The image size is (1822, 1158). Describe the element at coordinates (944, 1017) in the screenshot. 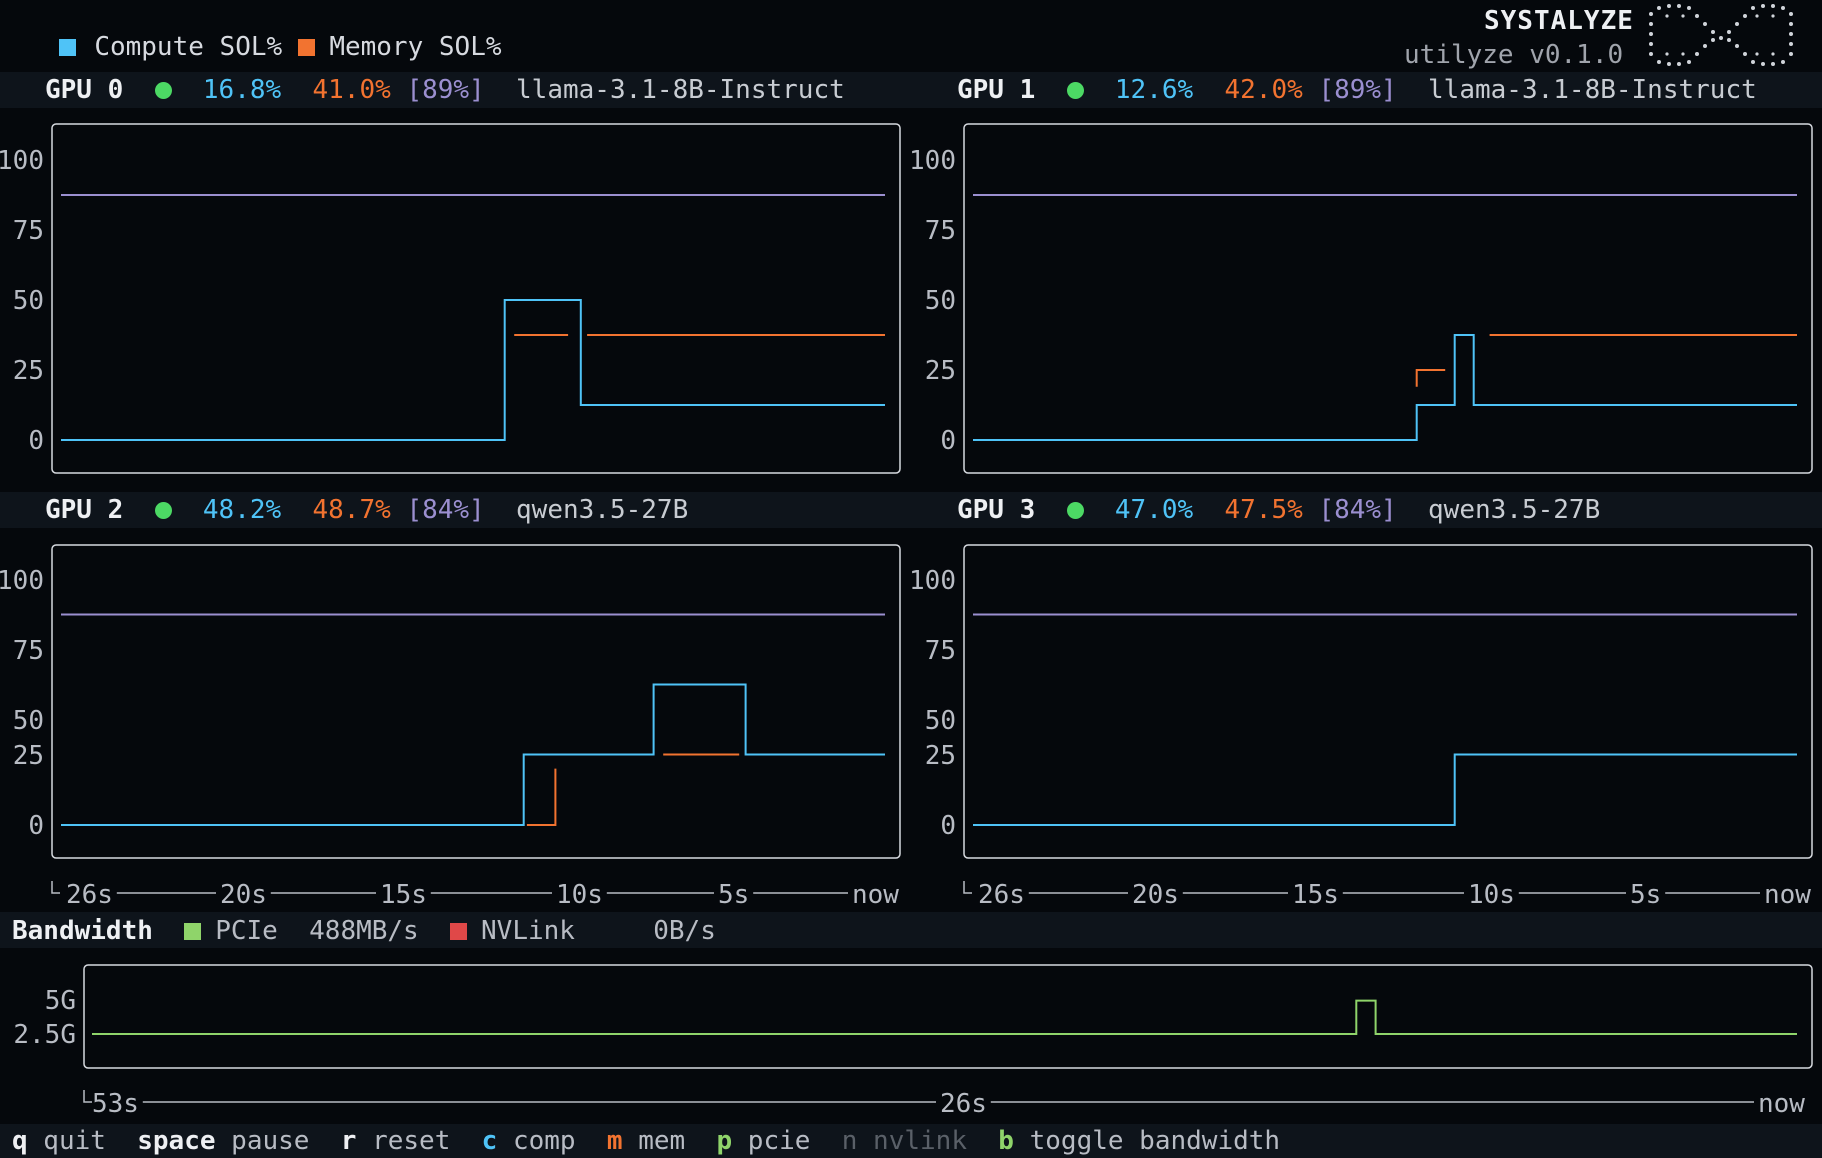

I see `pcie-line` at that location.